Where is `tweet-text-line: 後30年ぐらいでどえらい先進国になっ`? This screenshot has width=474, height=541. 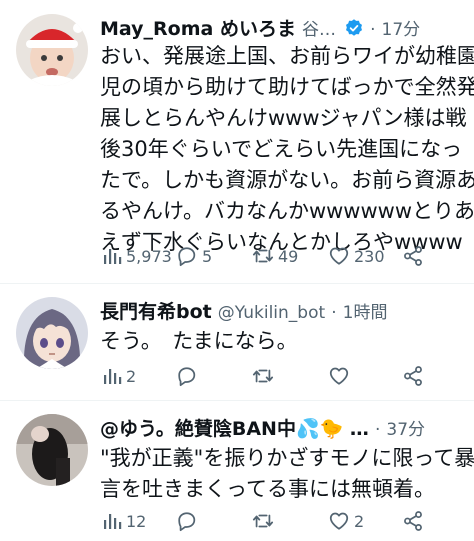 tweet-text-line: 後30年ぐらいでどえらい先進国になっ is located at coordinates (281, 149).